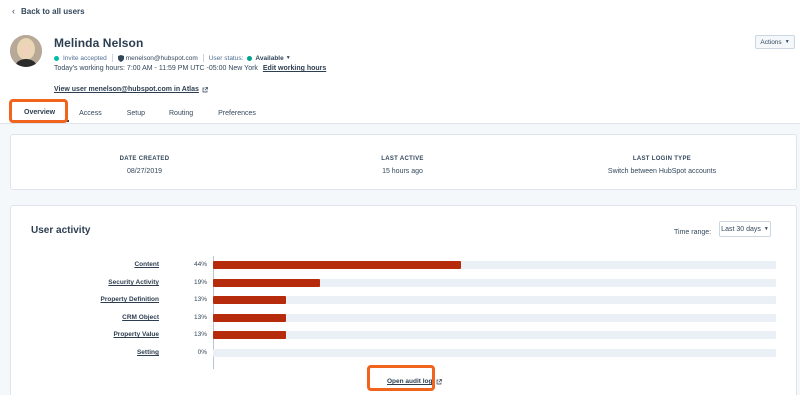 Image resolution: width=800 pixels, height=395 pixels. I want to click on tab-setup: Setup, so click(123, 113).